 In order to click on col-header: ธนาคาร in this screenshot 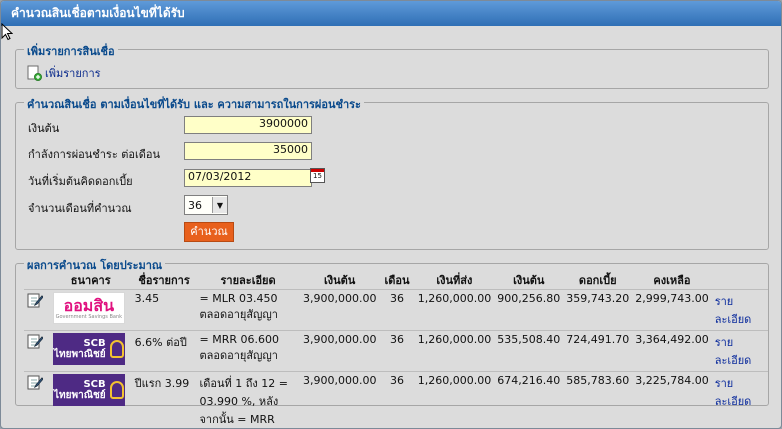, I will do `click(90, 280)`.